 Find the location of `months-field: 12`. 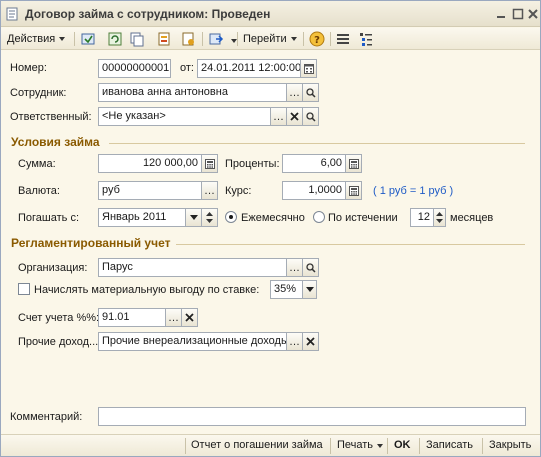

months-field: 12 is located at coordinates (422, 217).